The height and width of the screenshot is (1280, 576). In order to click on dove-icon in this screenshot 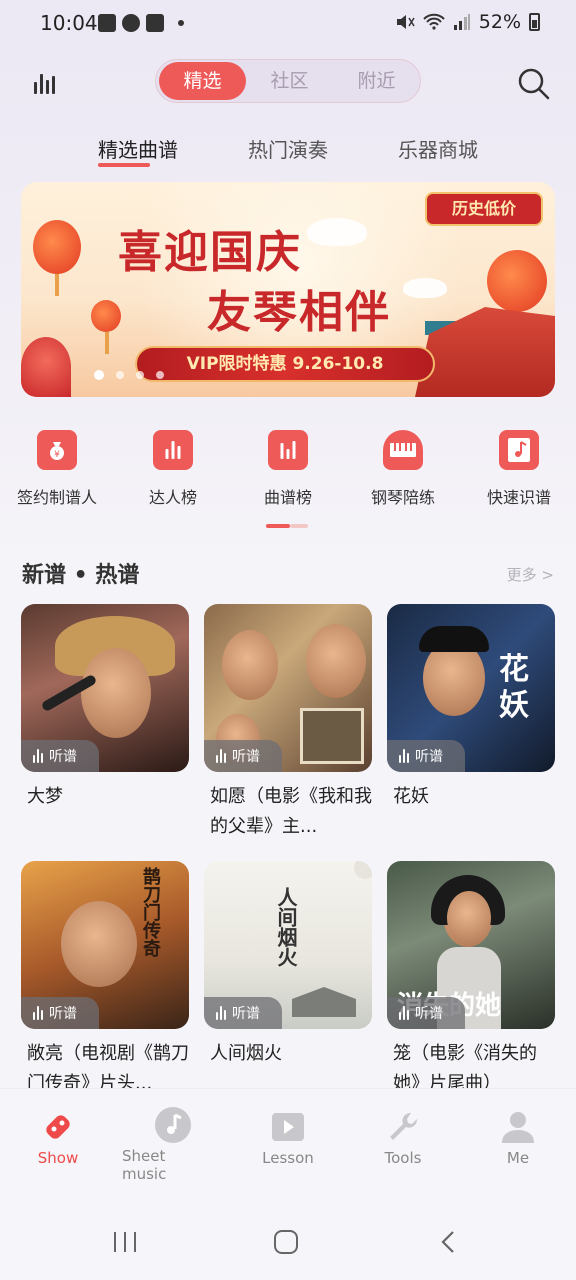, I will do `click(425, 288)`.